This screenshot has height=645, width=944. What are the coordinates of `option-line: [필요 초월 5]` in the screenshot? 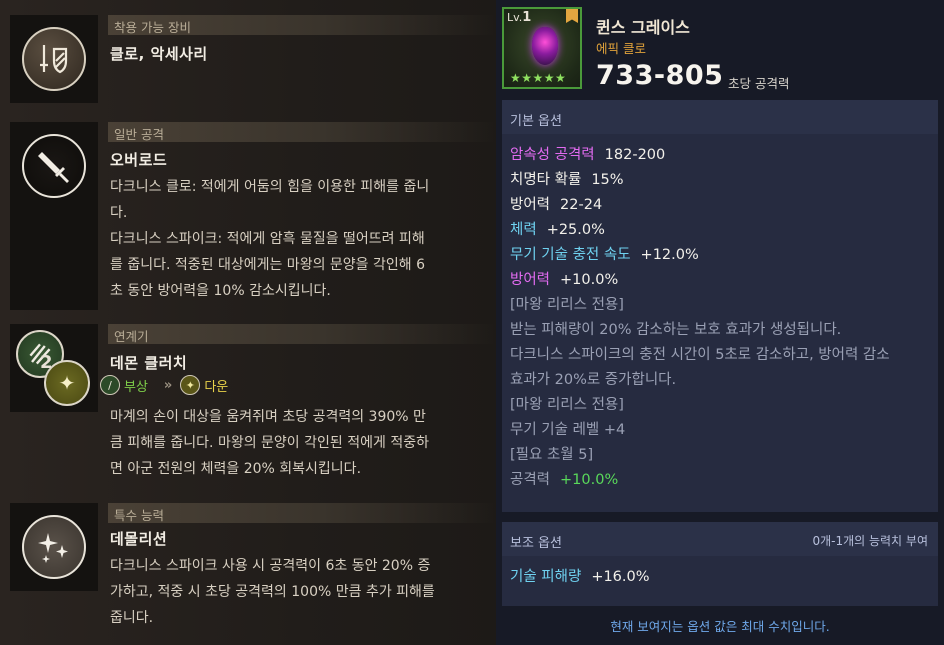 It's located at (552, 455).